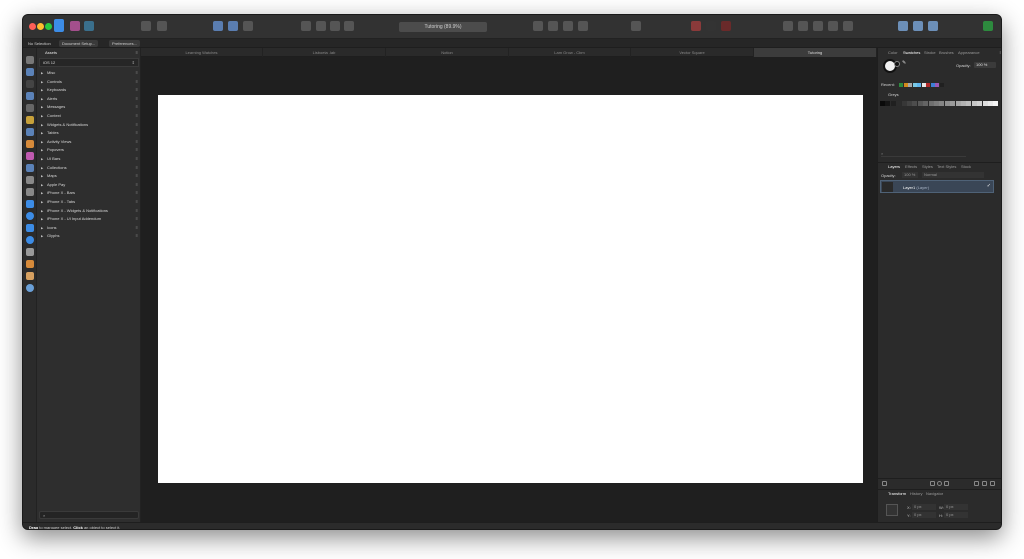 The height and width of the screenshot is (559, 1024). What do you see at coordinates (911, 167) in the screenshot?
I see `tab-effects: Effects` at bounding box center [911, 167].